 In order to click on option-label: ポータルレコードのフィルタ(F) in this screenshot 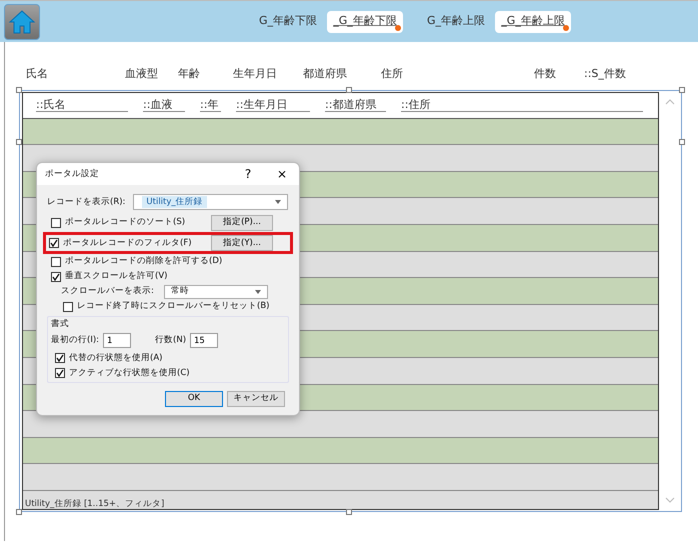, I will do `click(127, 243)`.